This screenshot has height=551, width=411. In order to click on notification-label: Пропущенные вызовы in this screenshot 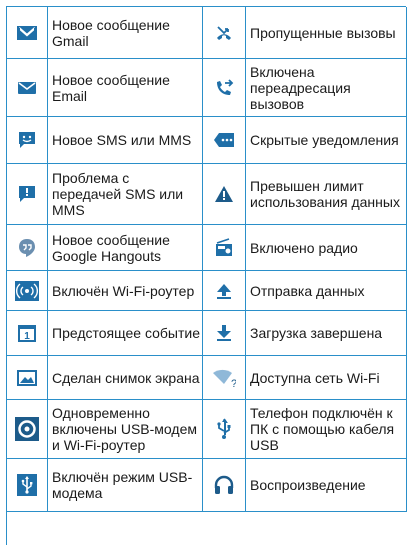, I will do `click(326, 33)`.